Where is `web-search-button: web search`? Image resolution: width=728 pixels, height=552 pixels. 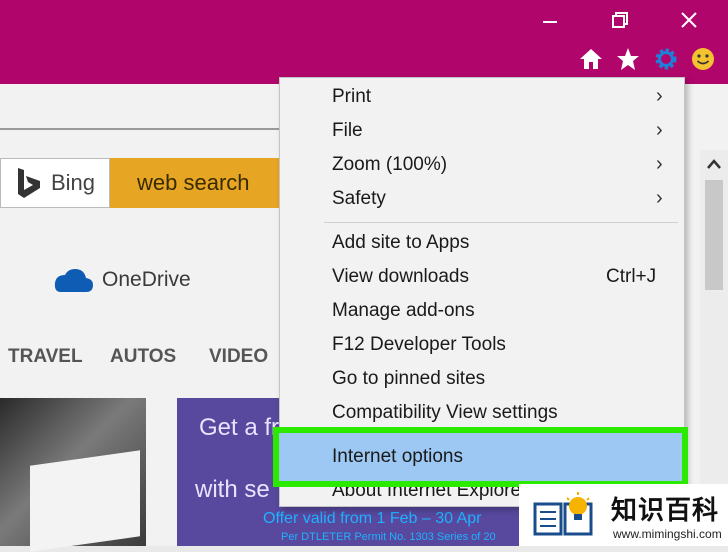 web-search-button: web search is located at coordinates (195, 183).